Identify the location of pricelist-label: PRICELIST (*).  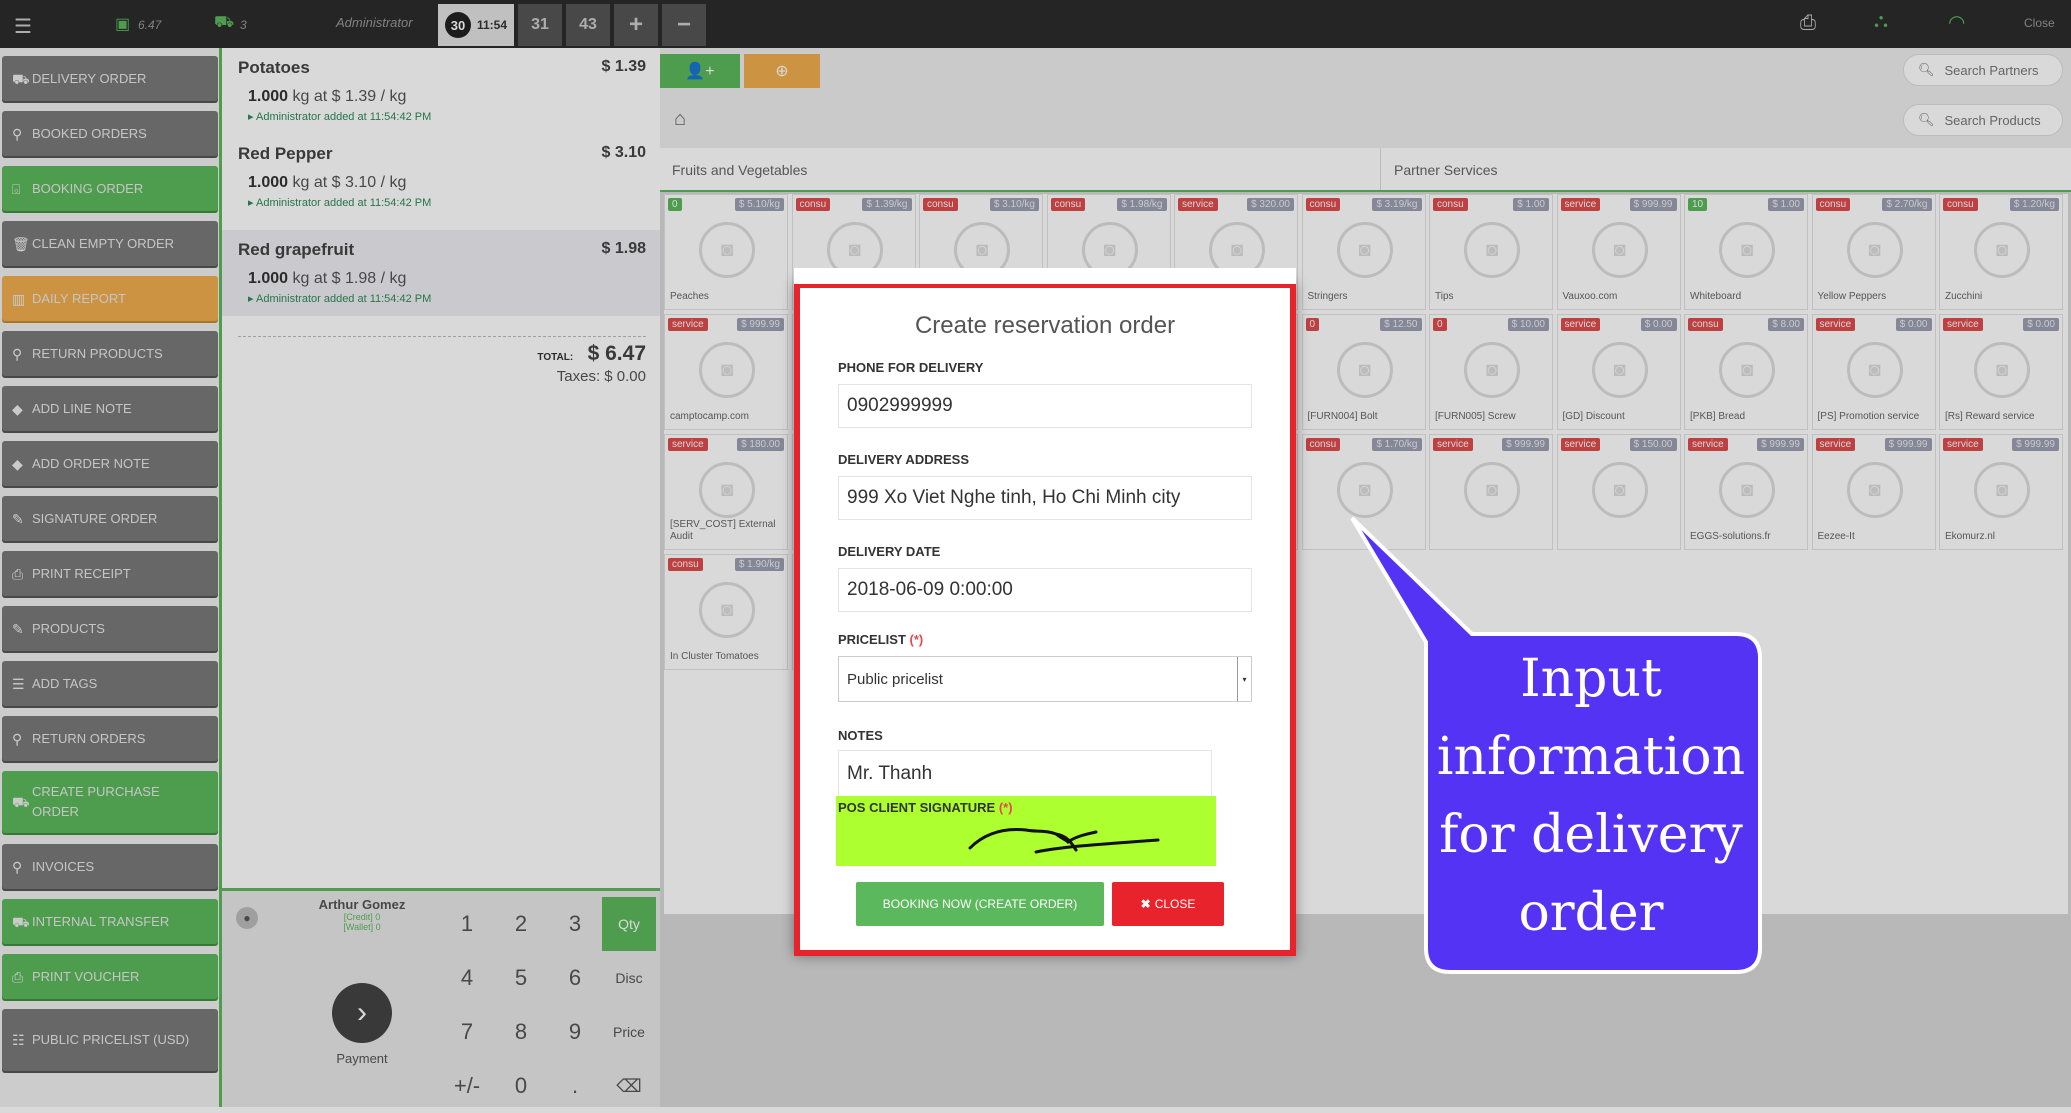
(881, 639).